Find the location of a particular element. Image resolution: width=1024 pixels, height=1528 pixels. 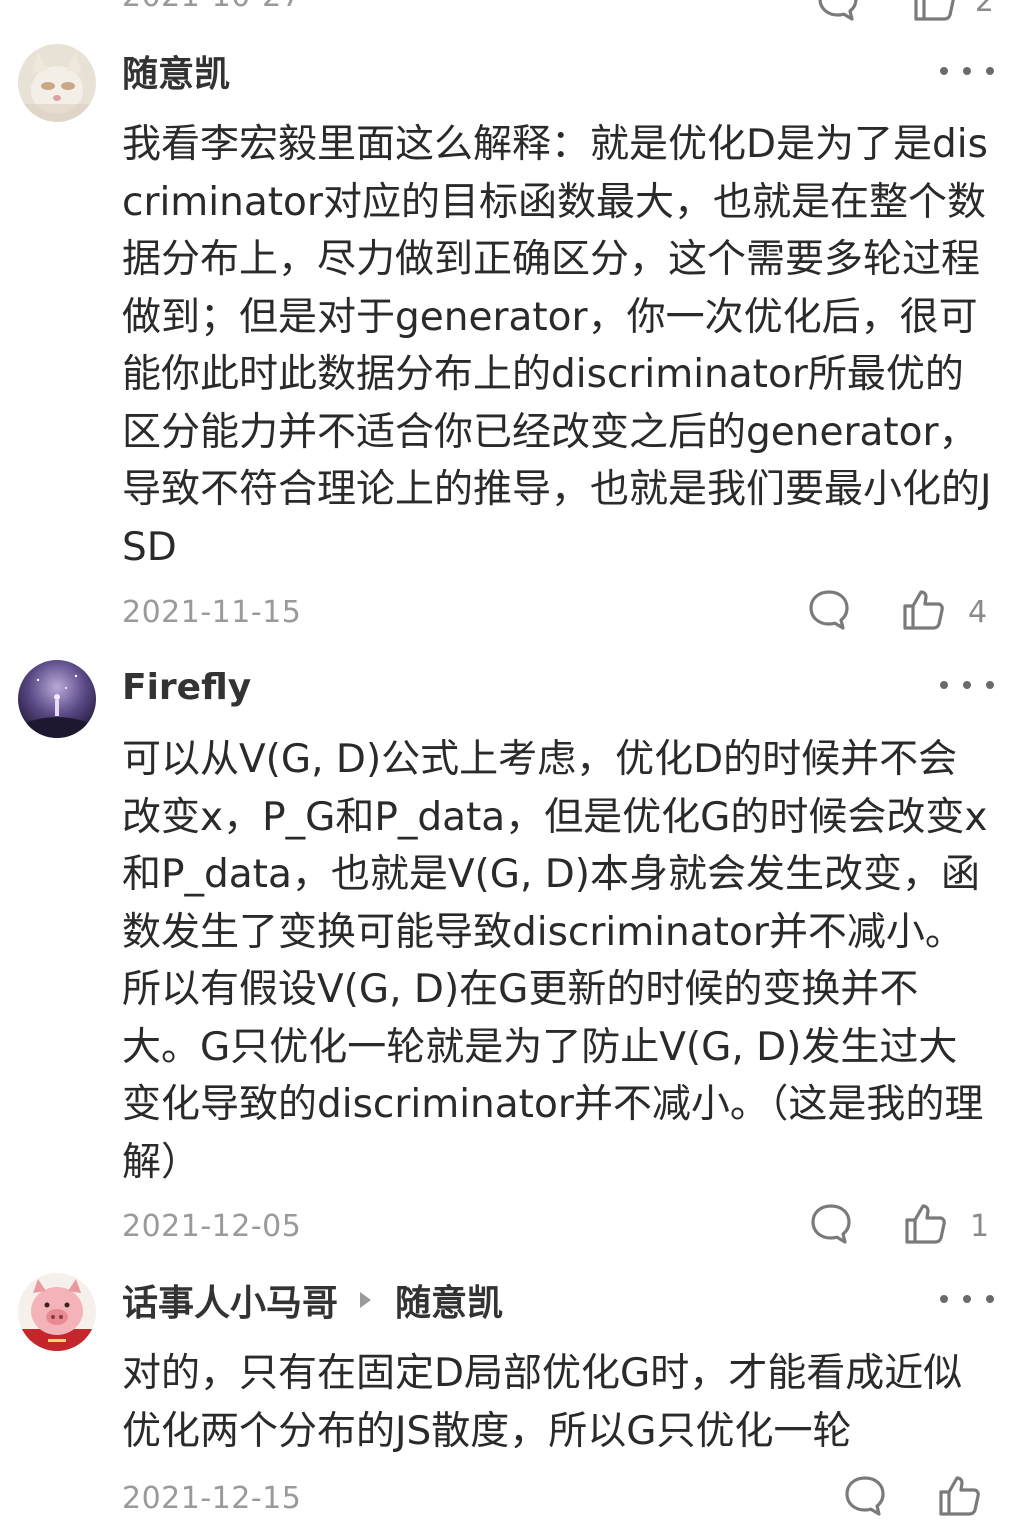

comment-actions: 2 is located at coordinates (904, 12).